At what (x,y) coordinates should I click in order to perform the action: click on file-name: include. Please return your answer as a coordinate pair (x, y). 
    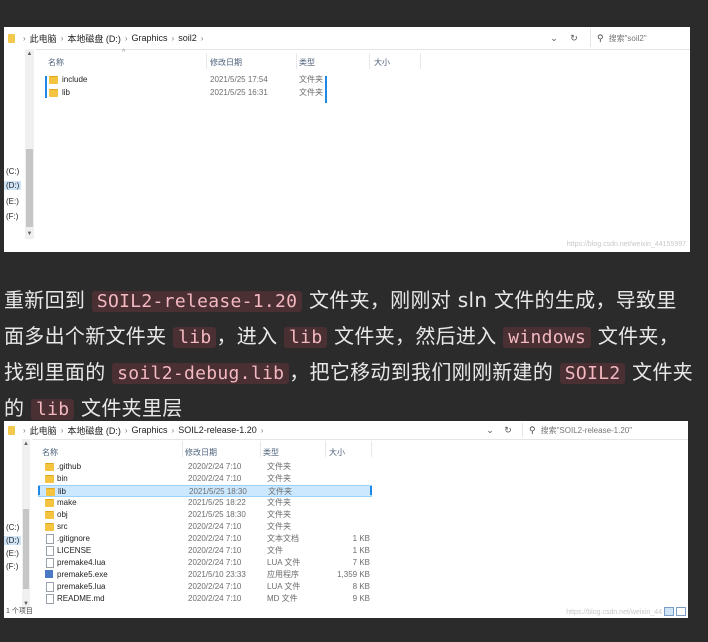
    Looking at the image, I should click on (75, 79).